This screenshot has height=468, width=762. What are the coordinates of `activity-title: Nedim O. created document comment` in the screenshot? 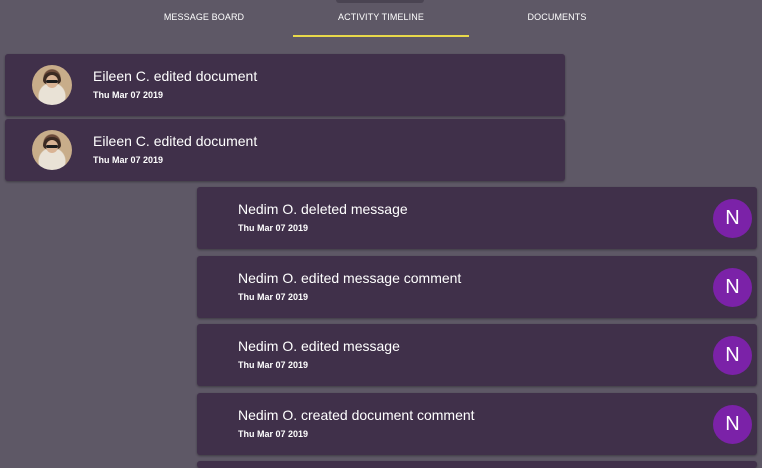 It's located at (356, 415).